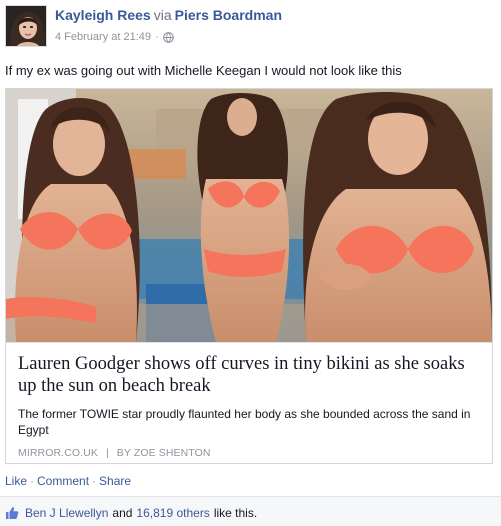 Image resolution: width=501 pixels, height=526 pixels. What do you see at coordinates (163, 453) in the screenshot?
I see `link-byline: BY ZOE SHENTON` at bounding box center [163, 453].